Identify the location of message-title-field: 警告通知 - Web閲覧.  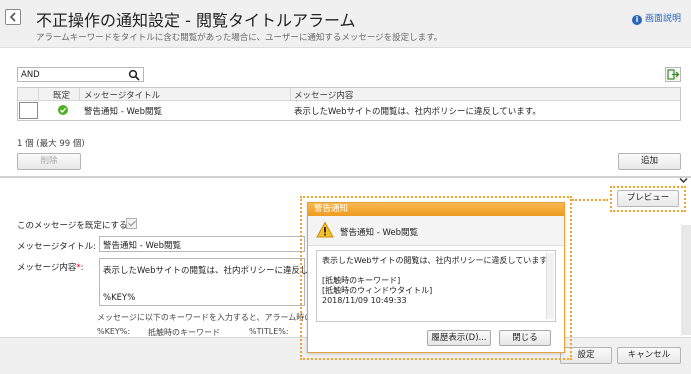
(202, 244).